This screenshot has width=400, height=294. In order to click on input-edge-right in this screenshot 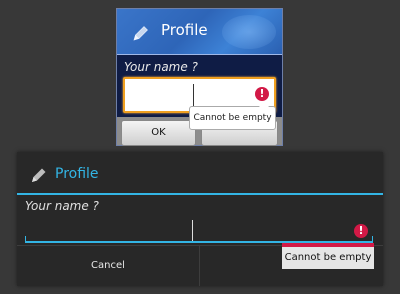, I will do `click(372, 239)`.